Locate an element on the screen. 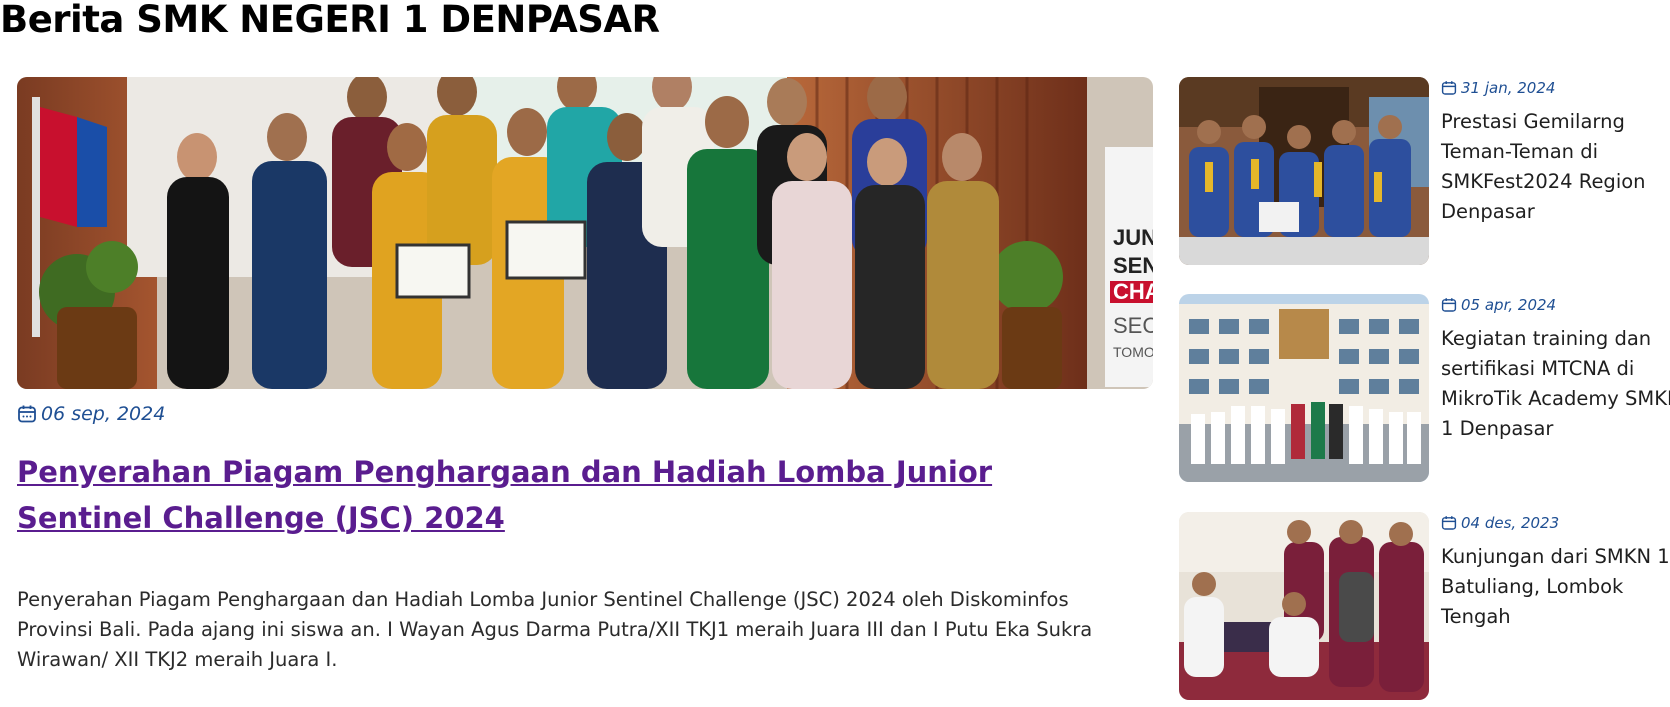 The height and width of the screenshot is (707, 1670). side-news-date-text: 31 jan, 2024 is located at coordinates (1508, 88).